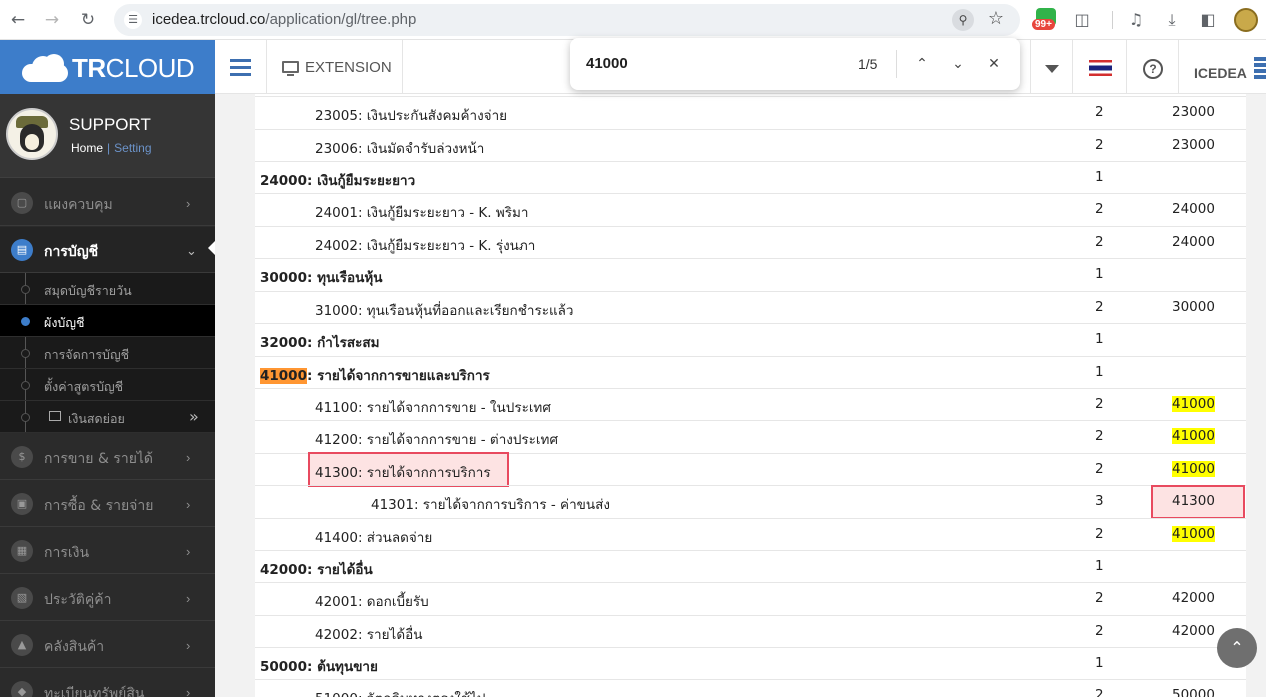 The image size is (1266, 697). I want to click on table-row: 41300: รายได้จากการบริการ 2 41000, so click(750, 469).